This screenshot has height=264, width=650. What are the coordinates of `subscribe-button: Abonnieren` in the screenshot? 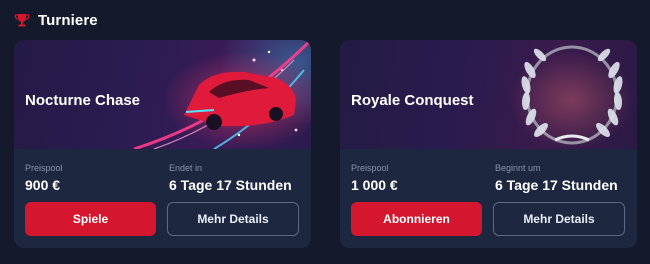 It's located at (416, 219).